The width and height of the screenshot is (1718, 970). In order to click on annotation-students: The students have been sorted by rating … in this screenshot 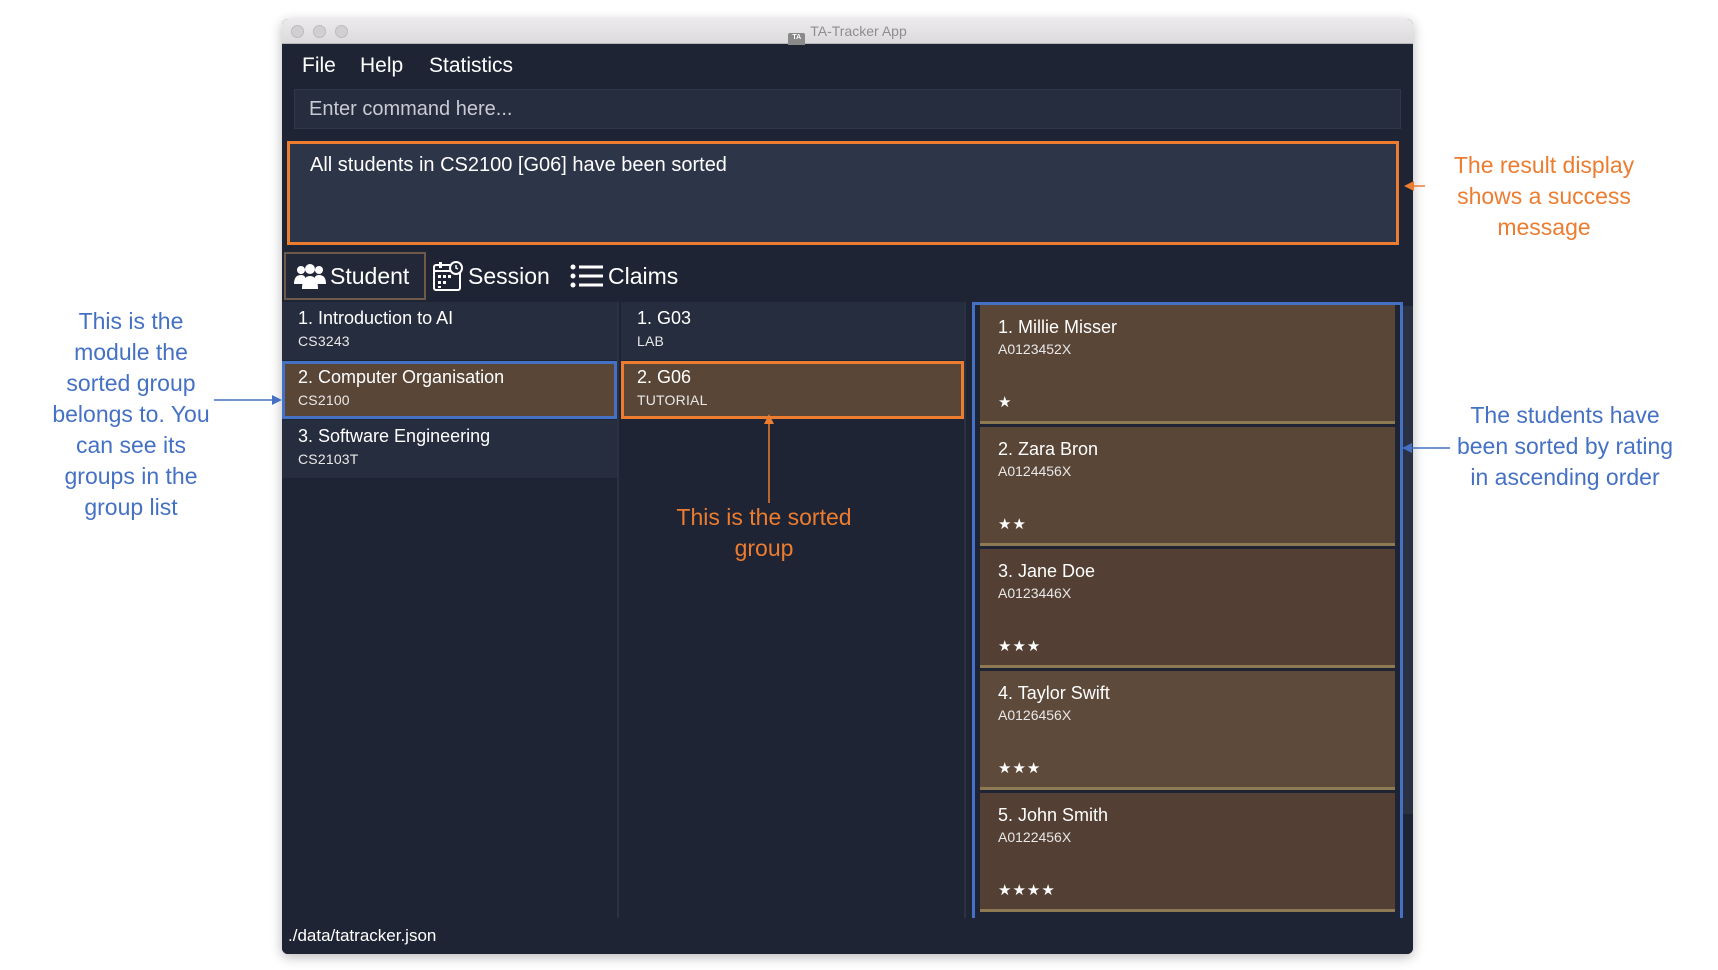, I will do `click(1565, 446)`.